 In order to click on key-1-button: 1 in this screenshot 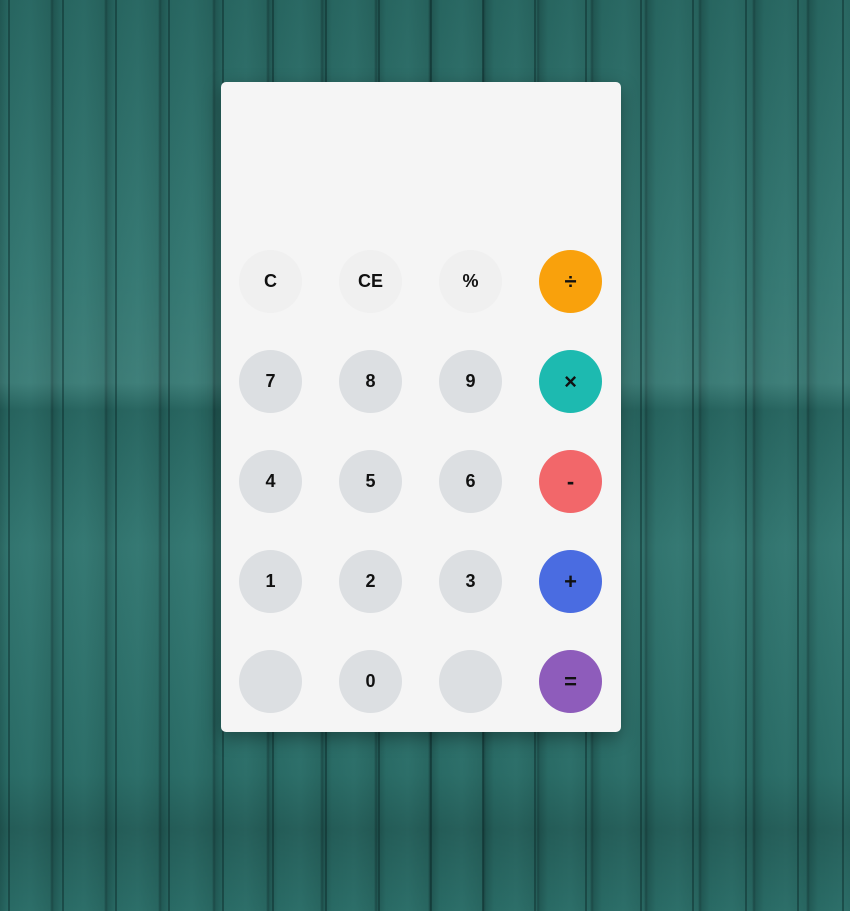, I will do `click(270, 581)`.